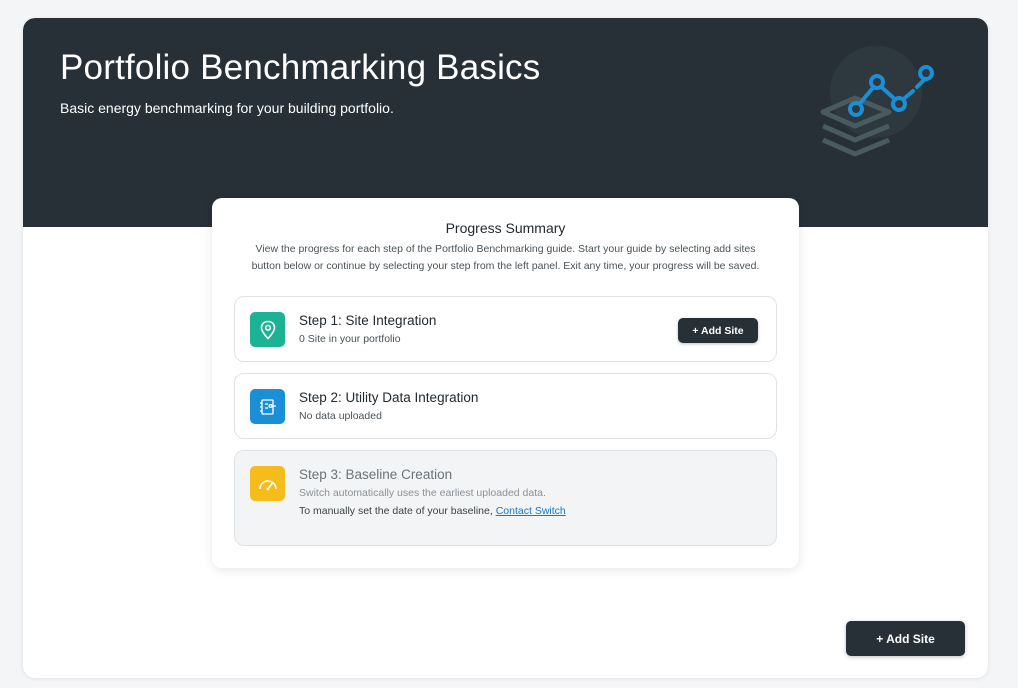  What do you see at coordinates (350, 339) in the screenshot?
I see `step-subtitle: 0 Site in your portfolio` at bounding box center [350, 339].